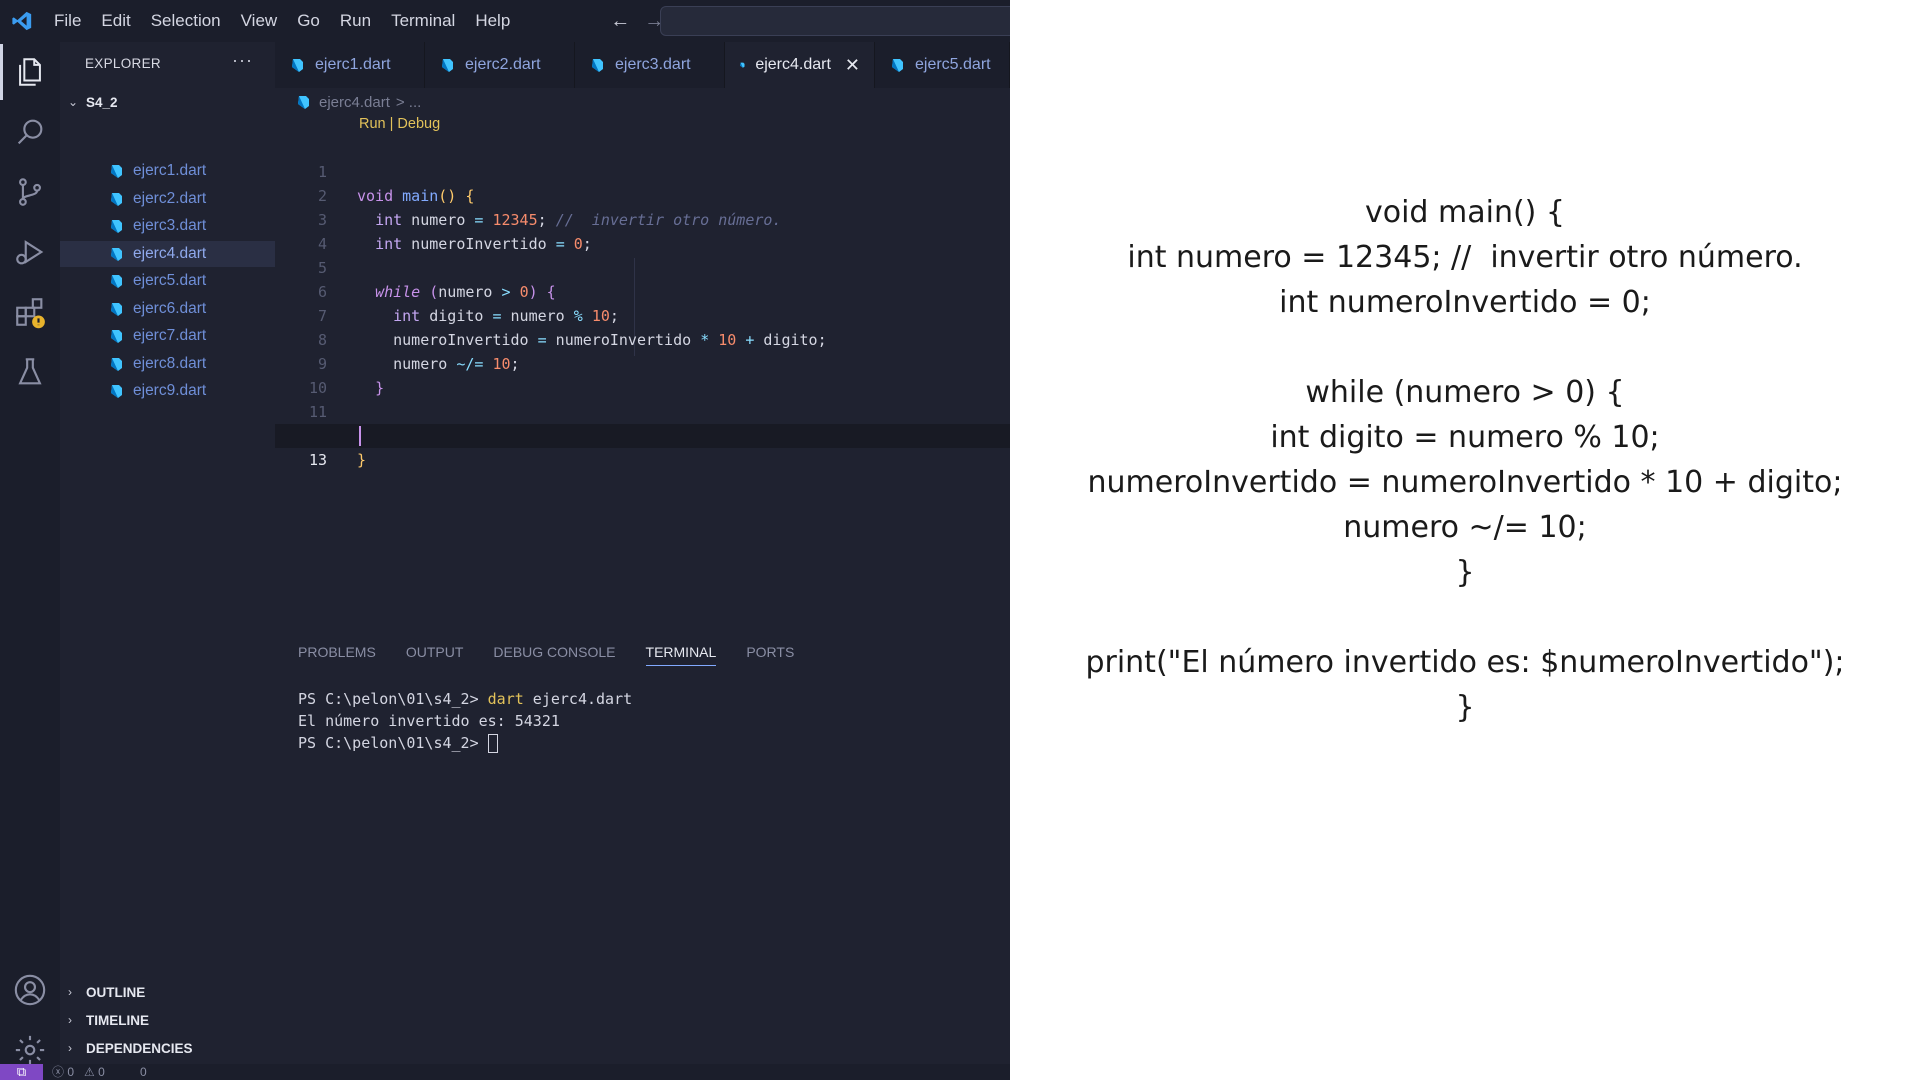 This screenshot has width=1920, height=1080. Describe the element at coordinates (354, 102) in the screenshot. I see `breadcrumb-file: ejerc4.dart` at that location.